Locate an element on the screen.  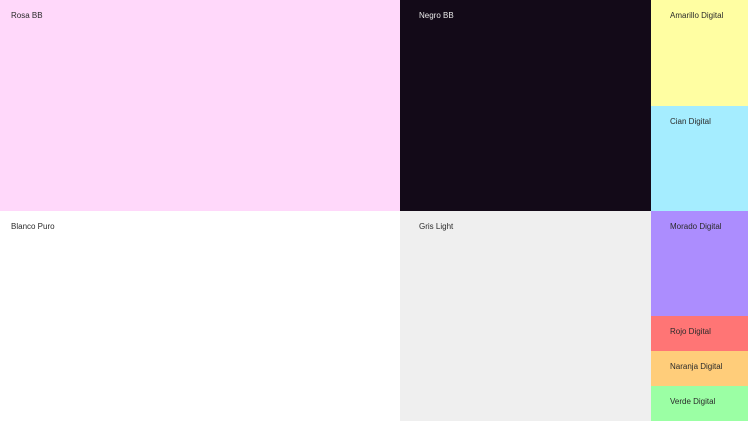
swatch-label: Blanco Puro is located at coordinates (33, 226).